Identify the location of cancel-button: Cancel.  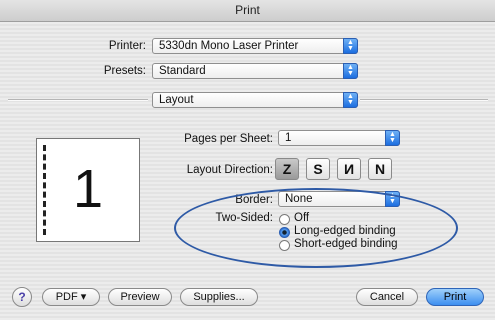
(387, 297).